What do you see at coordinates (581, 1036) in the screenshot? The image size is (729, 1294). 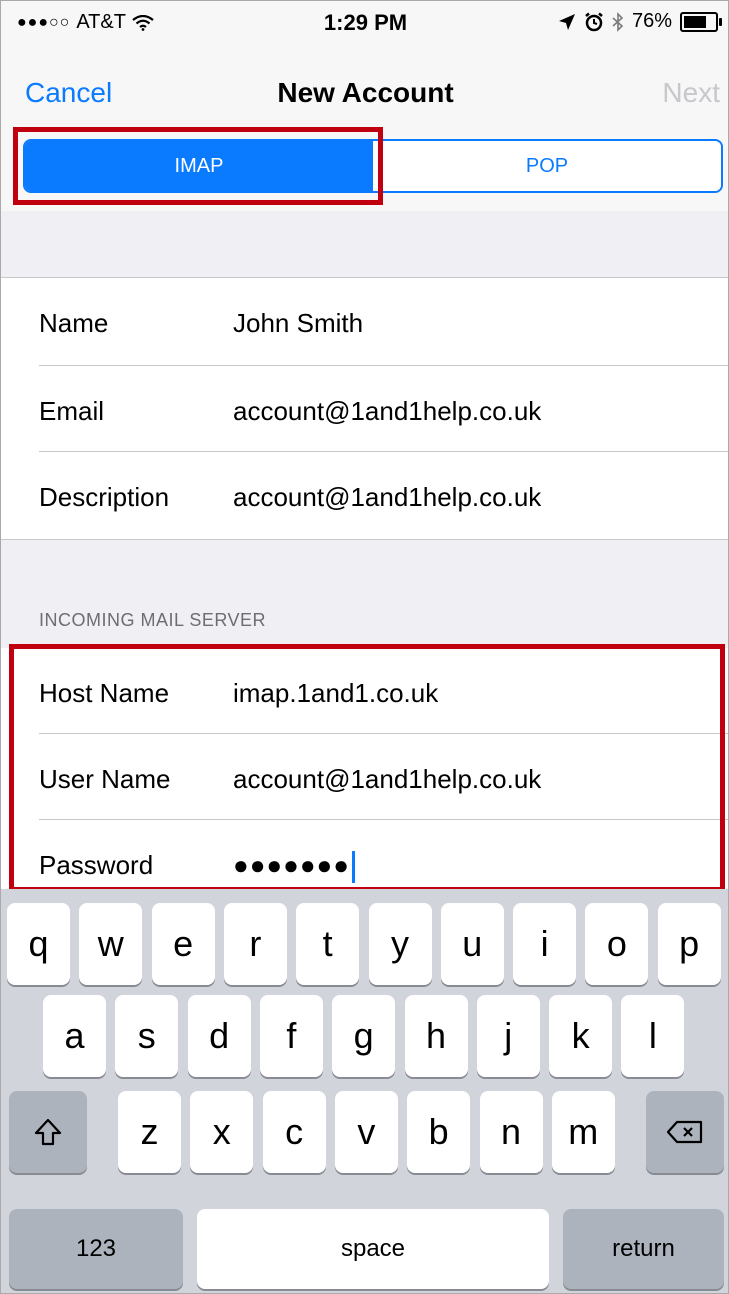 I see `key-k: k` at bounding box center [581, 1036].